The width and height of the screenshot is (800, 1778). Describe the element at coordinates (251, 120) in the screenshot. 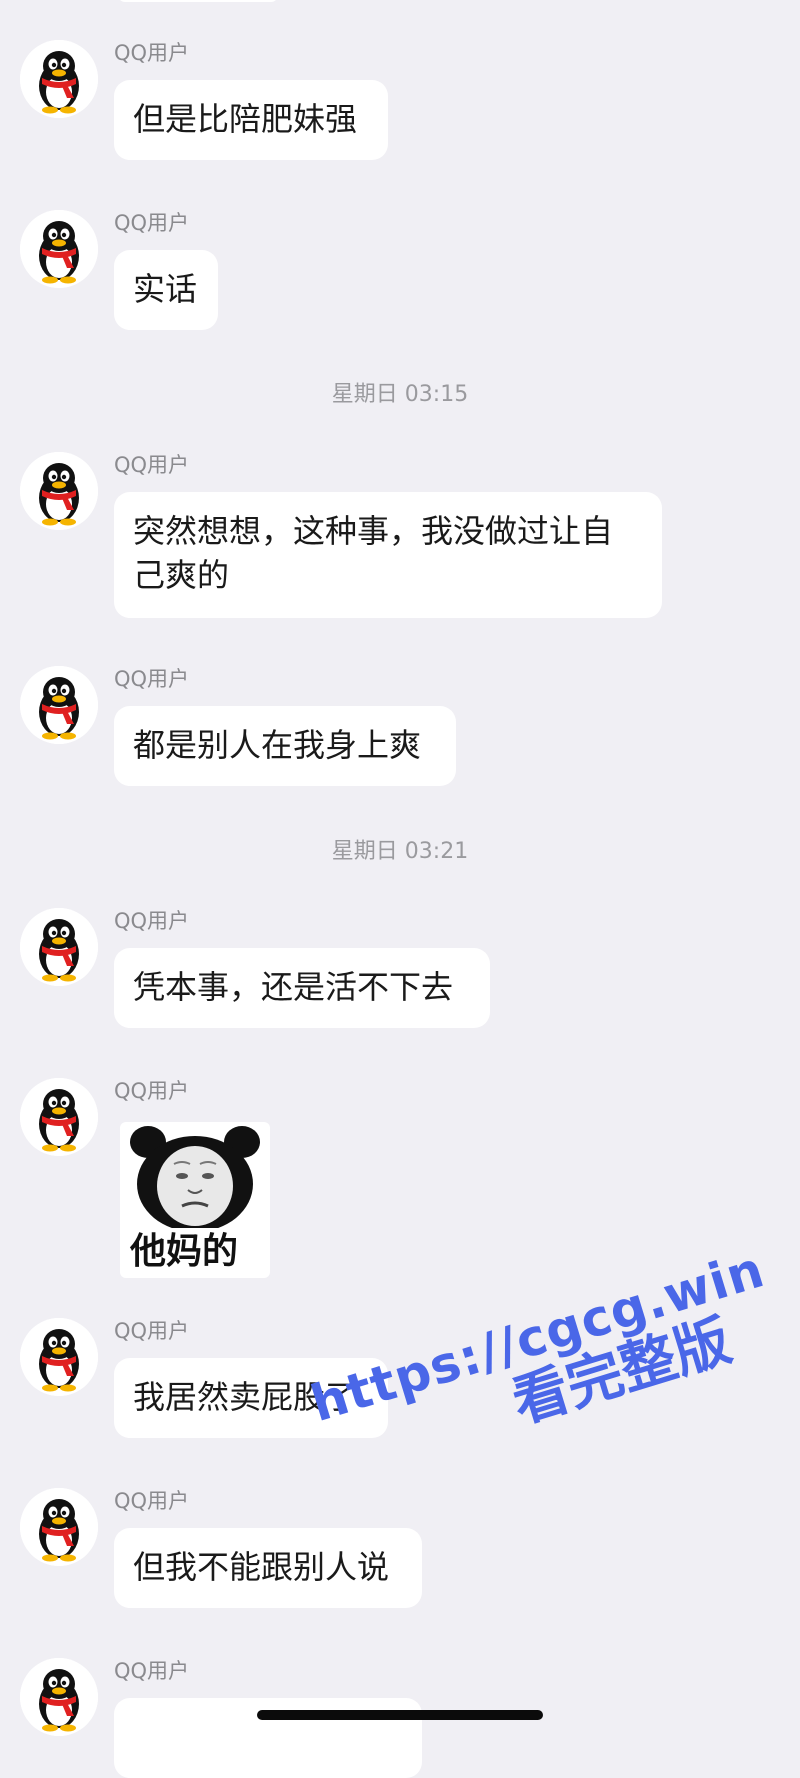

I see `message-bubble: 但是比陪肥妹强` at that location.